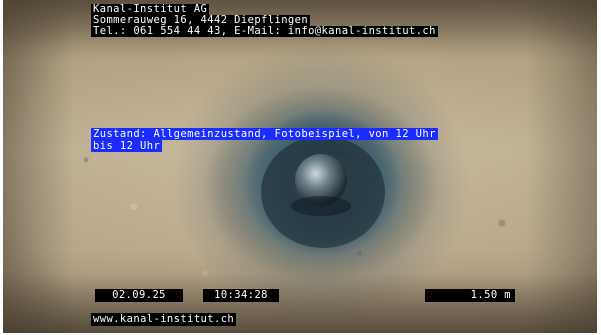  Describe the element at coordinates (321, 206) in the screenshot. I see `pipe-knob-shadow` at that location.